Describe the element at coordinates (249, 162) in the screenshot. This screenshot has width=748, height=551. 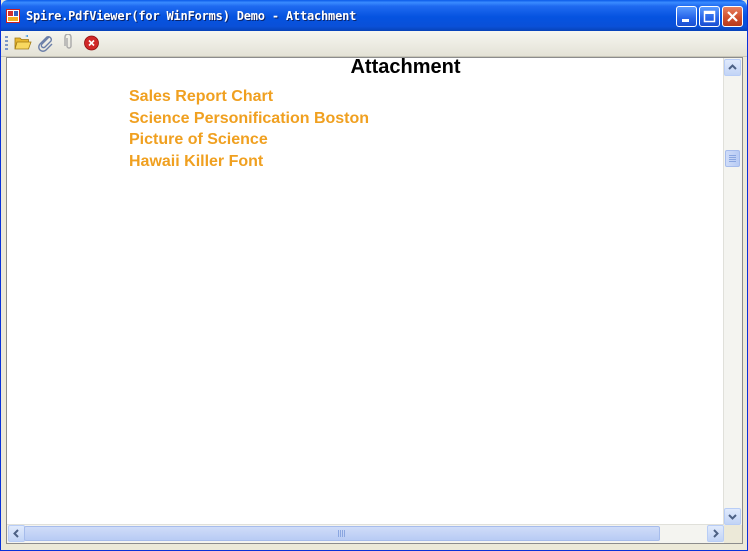
I see `attachment-link: Hawaii Killer Font` at that location.